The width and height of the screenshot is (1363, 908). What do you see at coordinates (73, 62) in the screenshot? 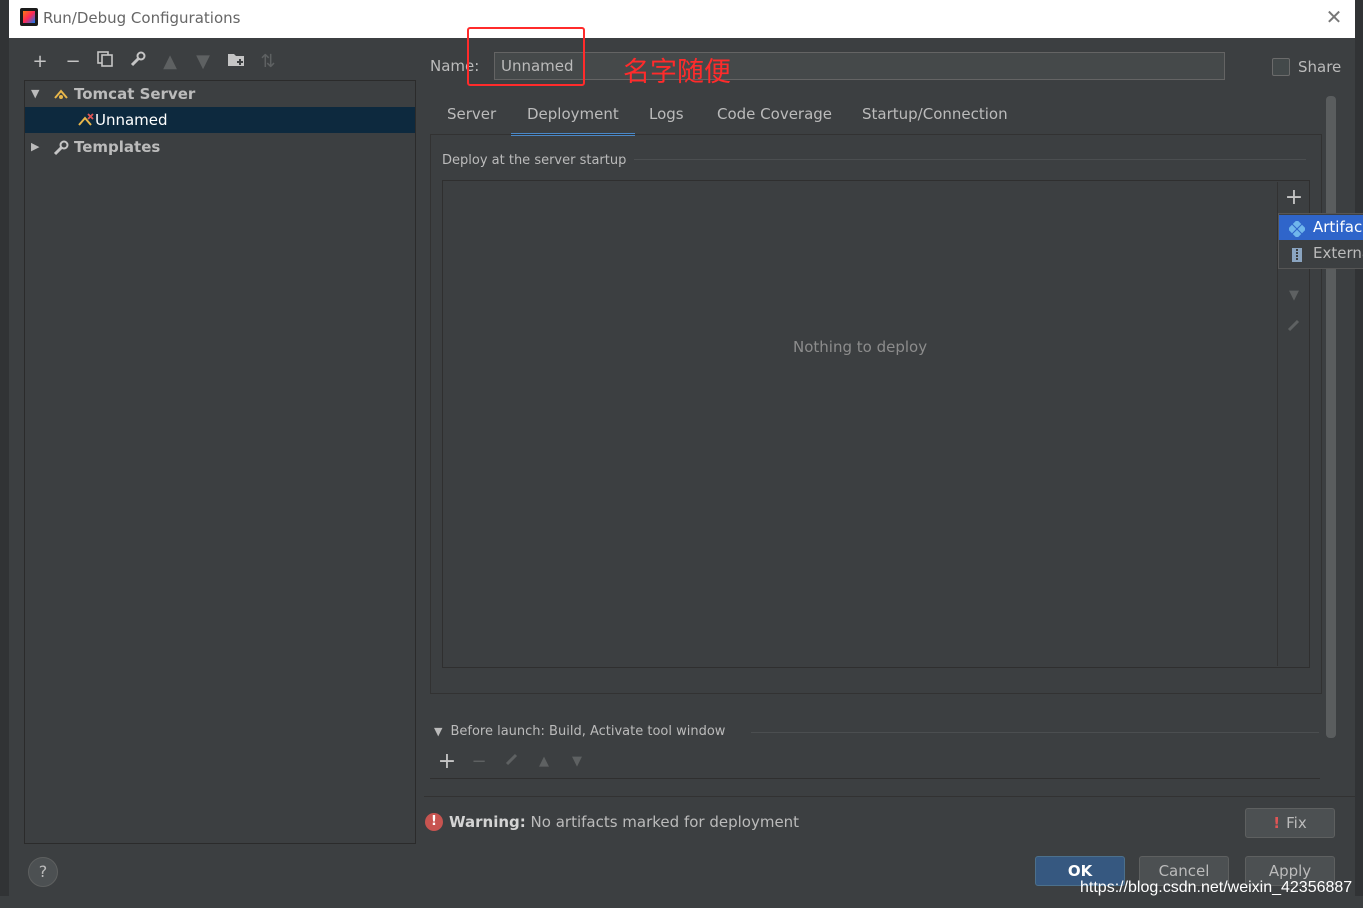
I see `remove-icon: −` at bounding box center [73, 62].